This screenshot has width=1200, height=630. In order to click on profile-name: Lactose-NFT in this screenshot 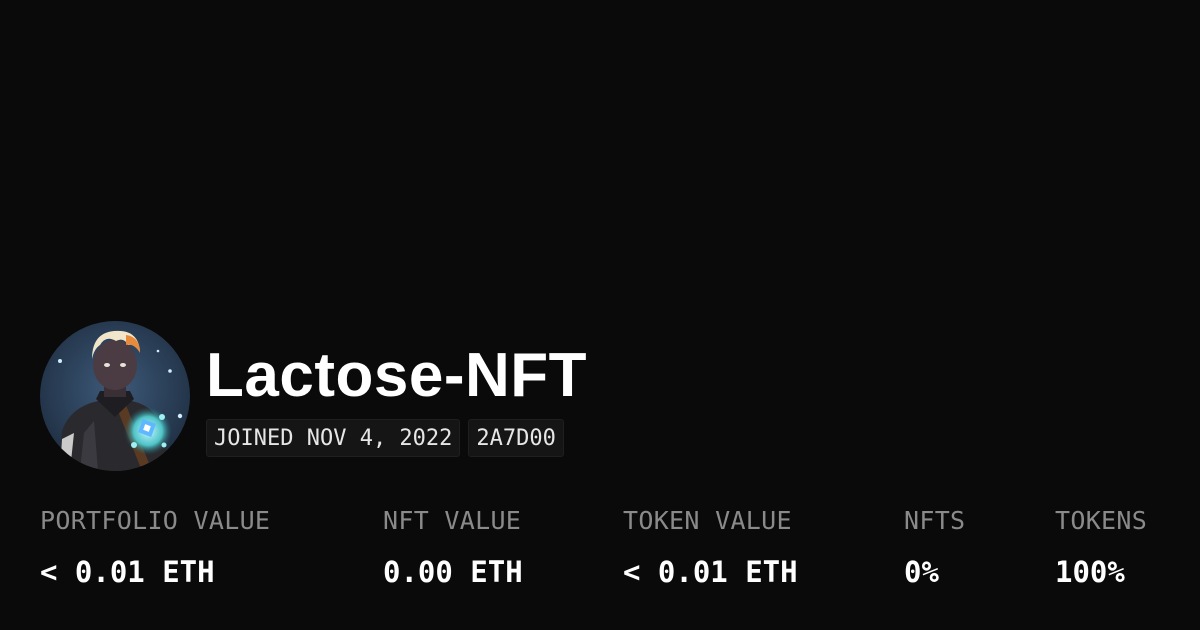, I will do `click(396, 375)`.